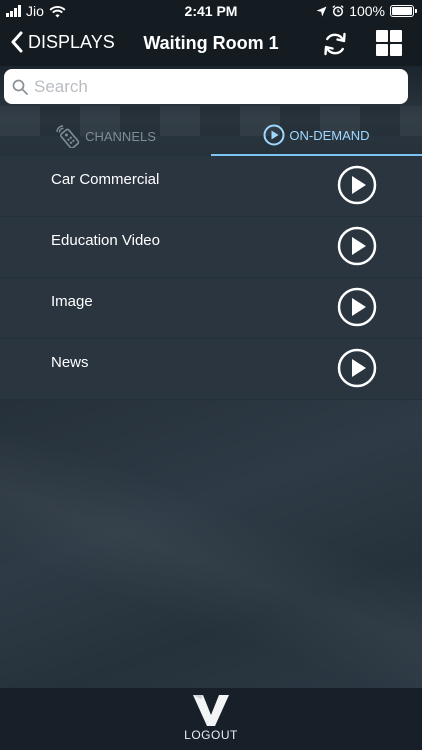 The image size is (422, 750). Describe the element at coordinates (389, 43) in the screenshot. I see `grid-icon` at that location.